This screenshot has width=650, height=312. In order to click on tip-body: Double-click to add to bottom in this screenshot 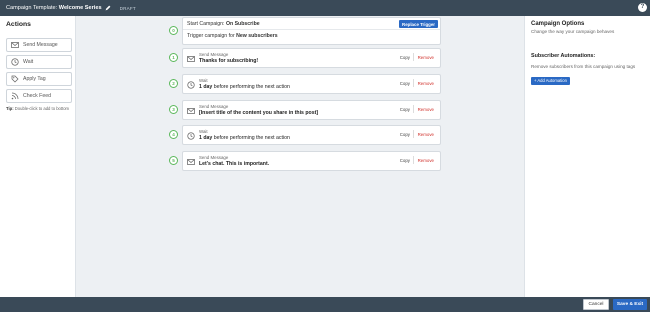, I will do `click(41, 108)`.